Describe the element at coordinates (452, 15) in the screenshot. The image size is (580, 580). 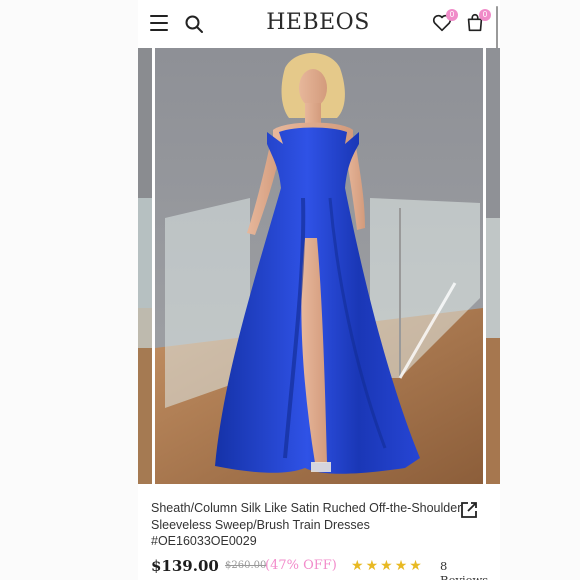
I see `wishlist-count-badge: 0` at that location.